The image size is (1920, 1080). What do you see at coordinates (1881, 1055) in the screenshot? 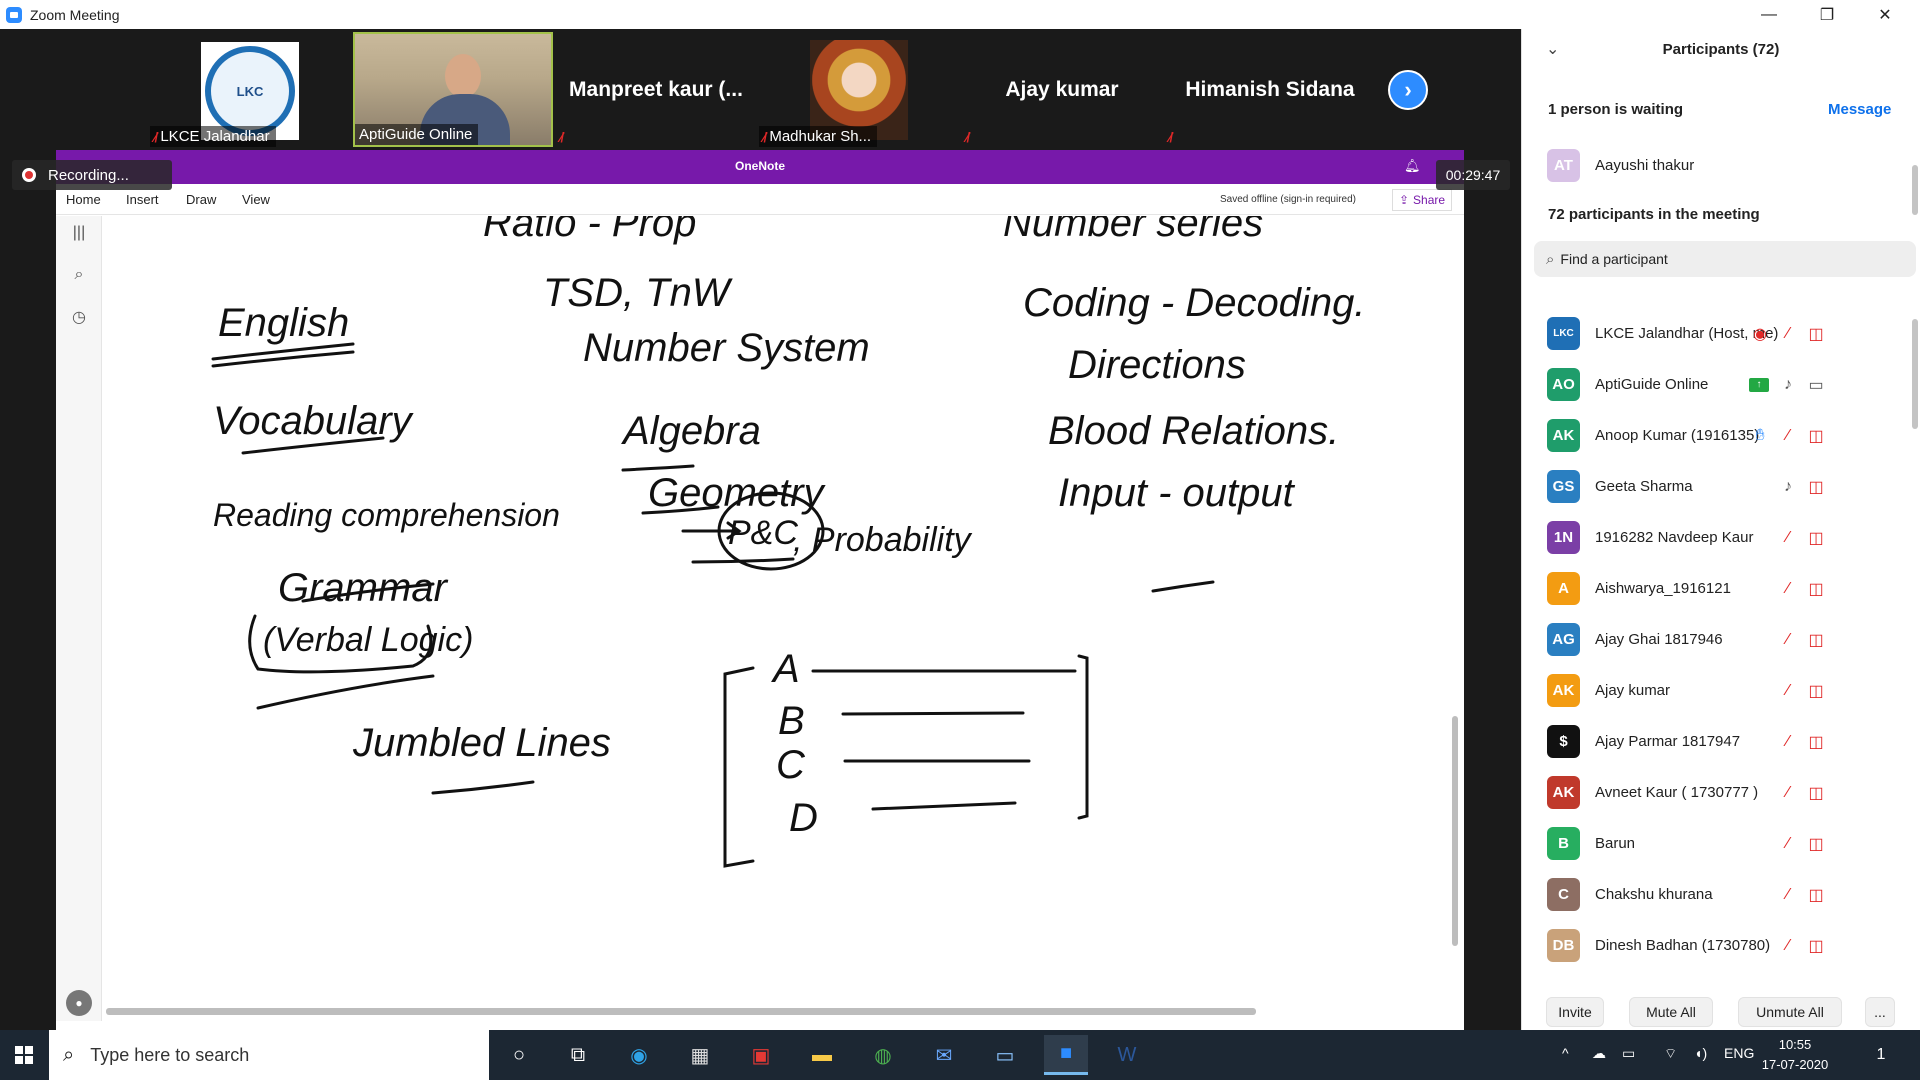
I see `notification-center-icon: 1` at bounding box center [1881, 1055].